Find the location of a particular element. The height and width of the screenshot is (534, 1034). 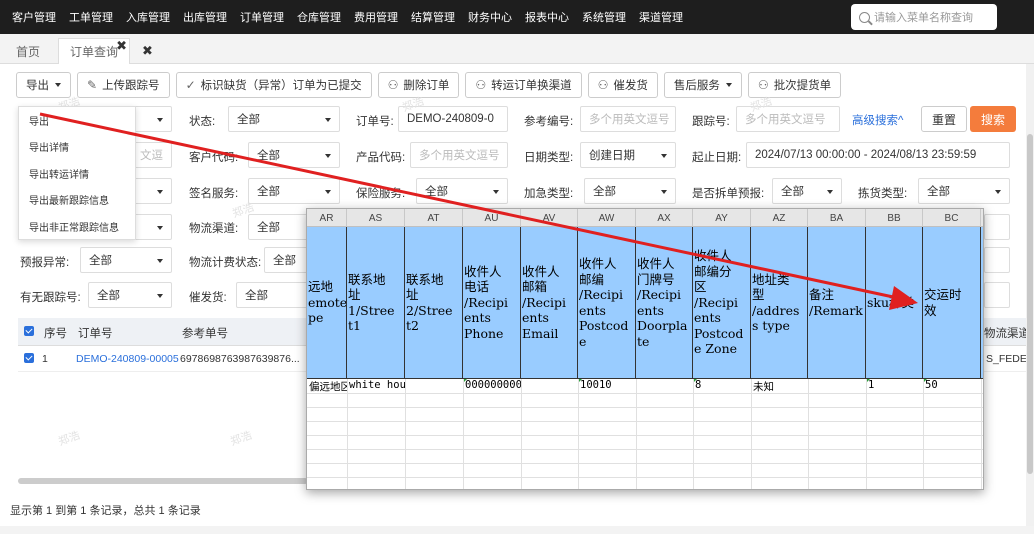

vertical-scrollbar is located at coordinates (1030, 295).